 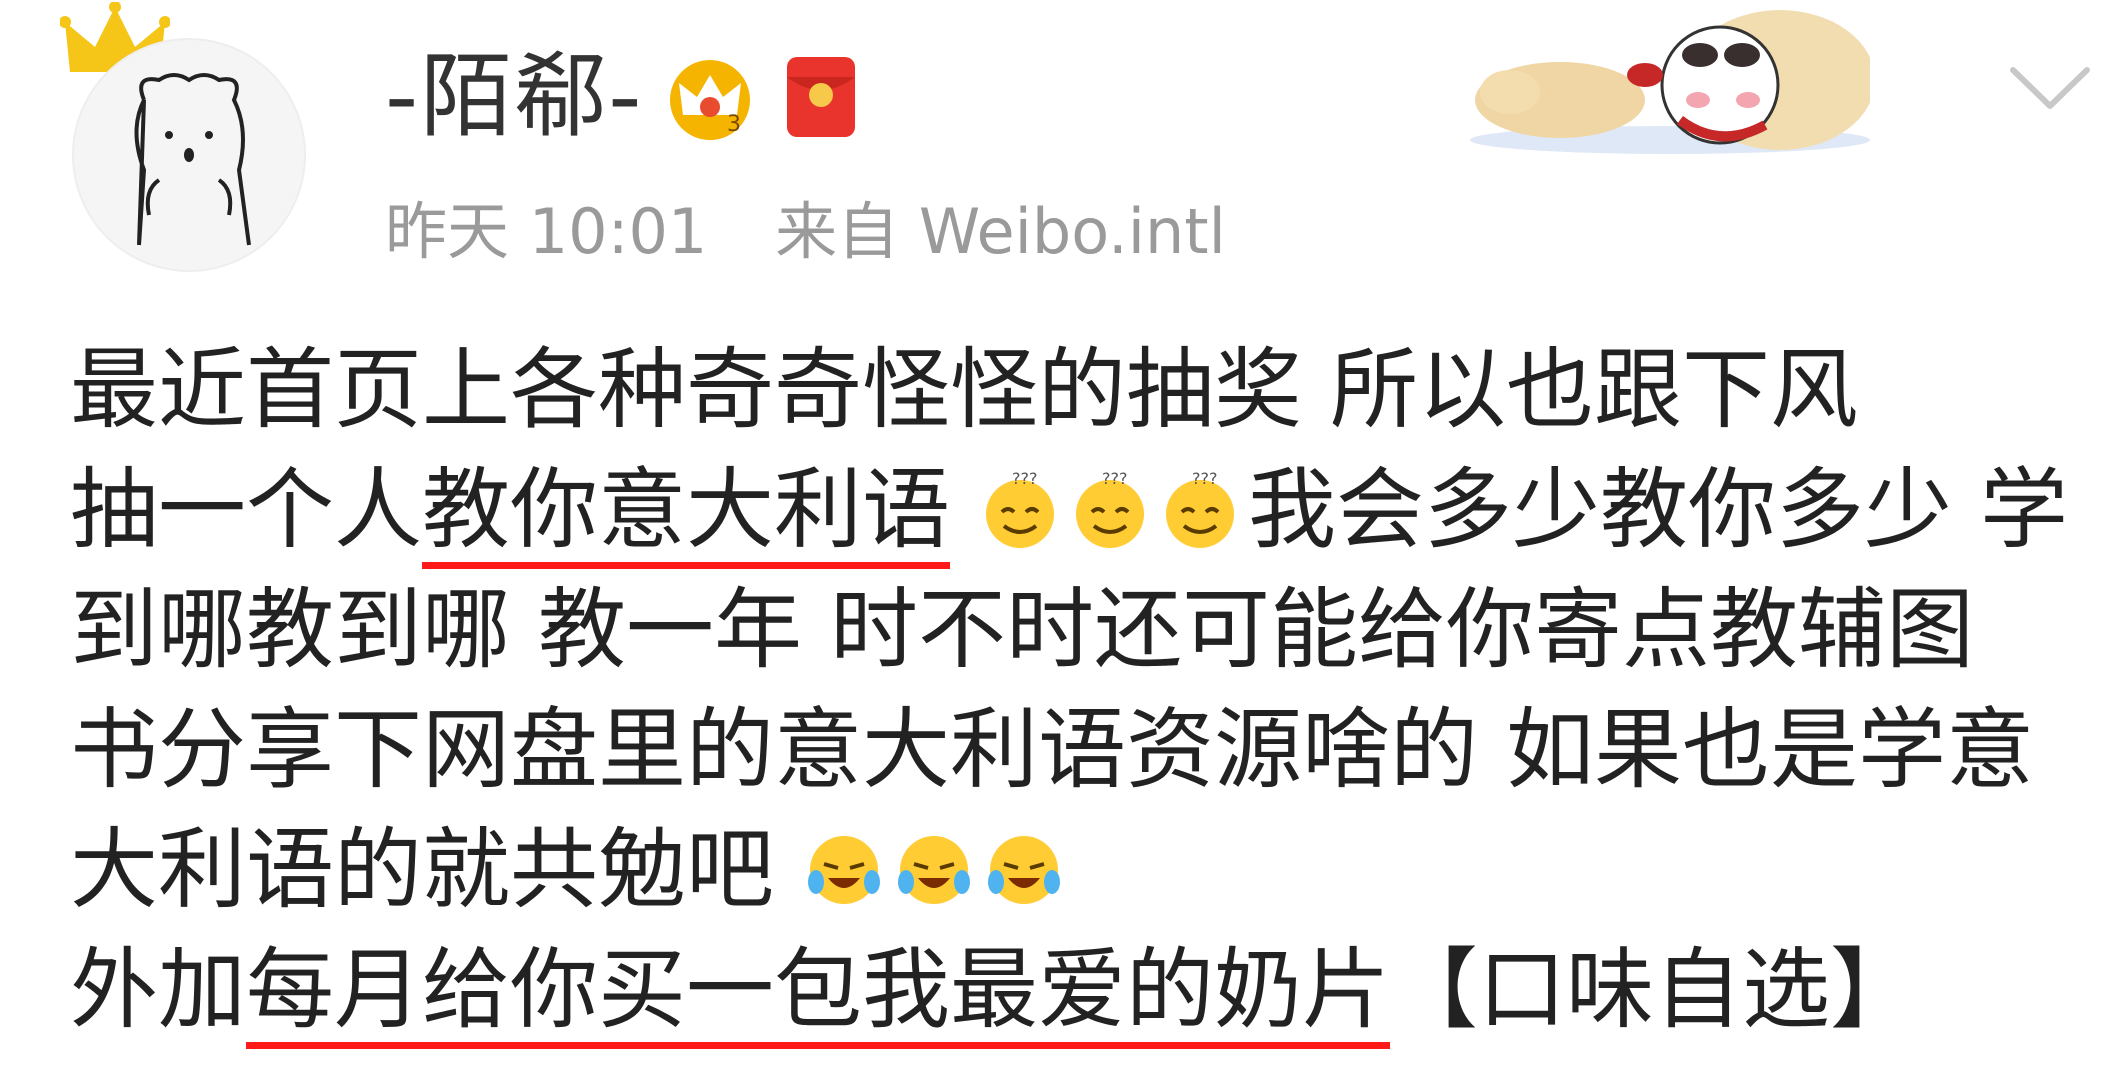 I want to click on content-text: 大利语的就共勉吧, so click(x=422, y=869).